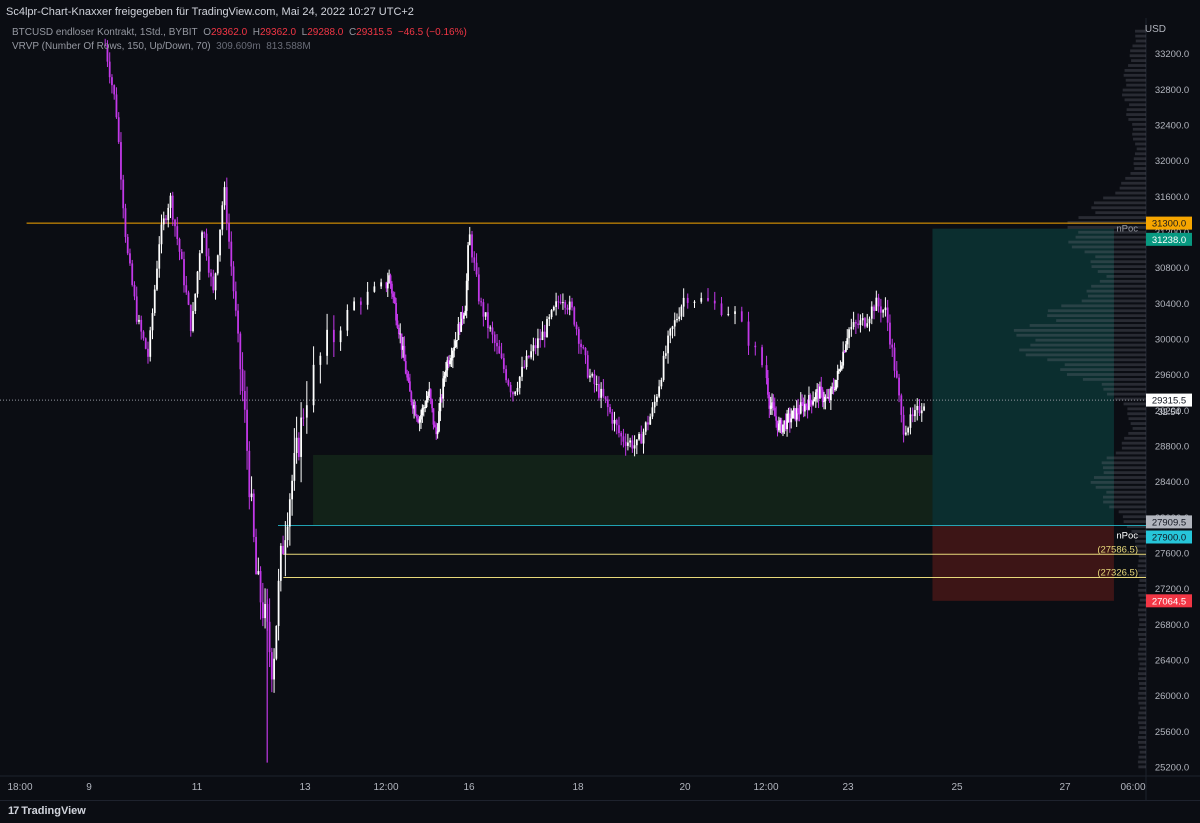 This screenshot has width=1200, height=823. What do you see at coordinates (111, 46) in the screenshot?
I see `indicator-label: VRVP (Number Of Rows, 150, Up/Down, 70)` at bounding box center [111, 46].